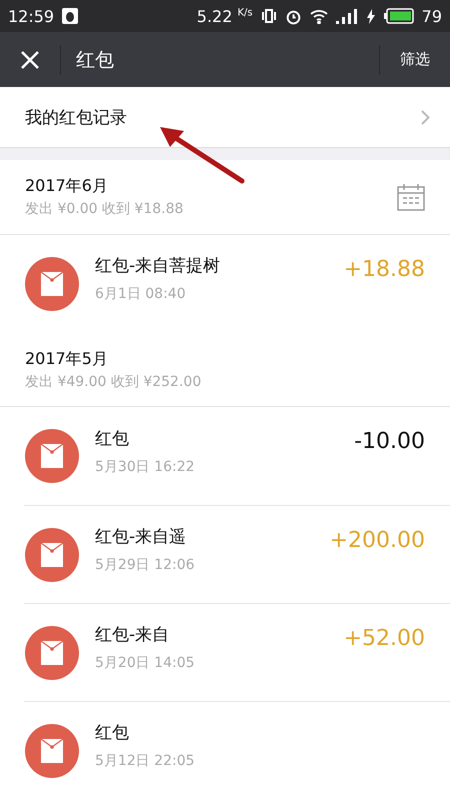  What do you see at coordinates (67, 359) in the screenshot?
I see `month-title: 2017年5月` at bounding box center [67, 359].